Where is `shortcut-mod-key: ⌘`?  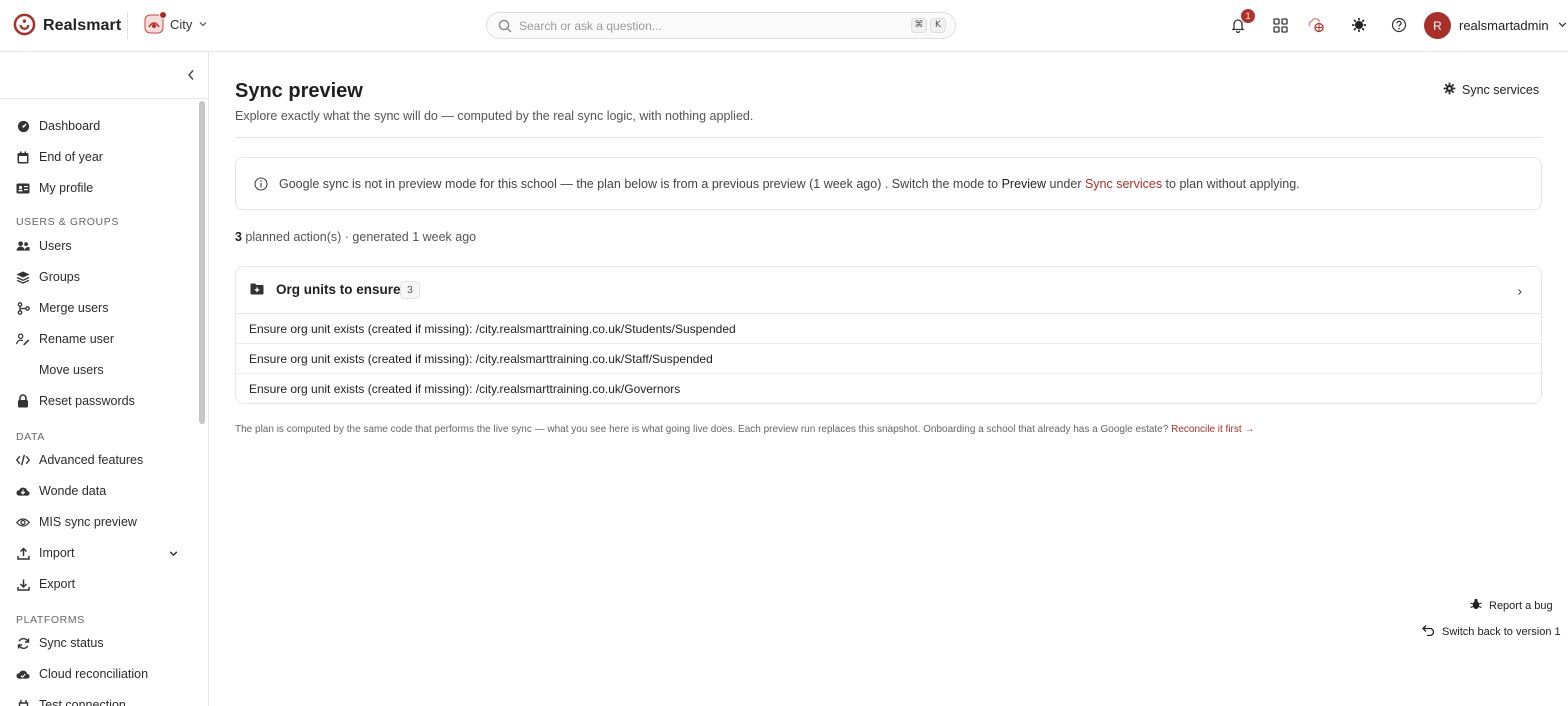
shortcut-mod-key: ⌘ is located at coordinates (919, 25).